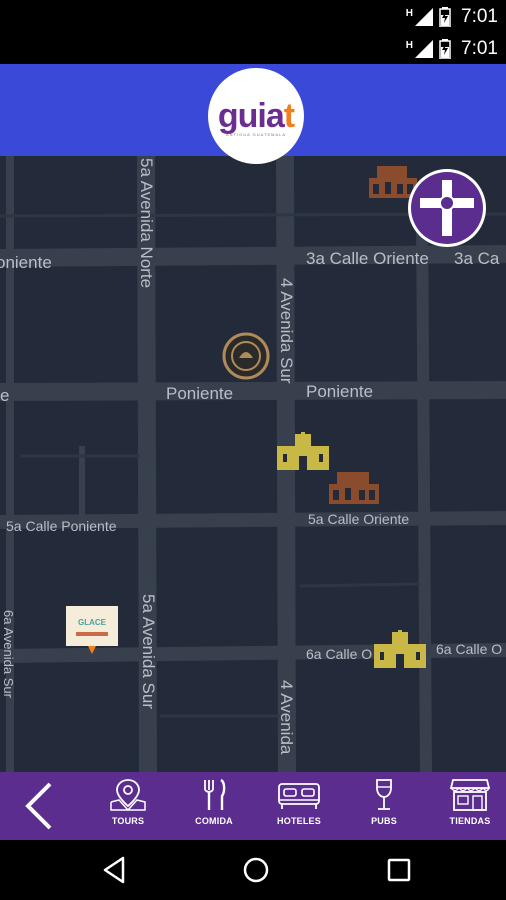  What do you see at coordinates (256, 134) in the screenshot?
I see `logo-tagline: ANTIGUA GUATEMALA` at bounding box center [256, 134].